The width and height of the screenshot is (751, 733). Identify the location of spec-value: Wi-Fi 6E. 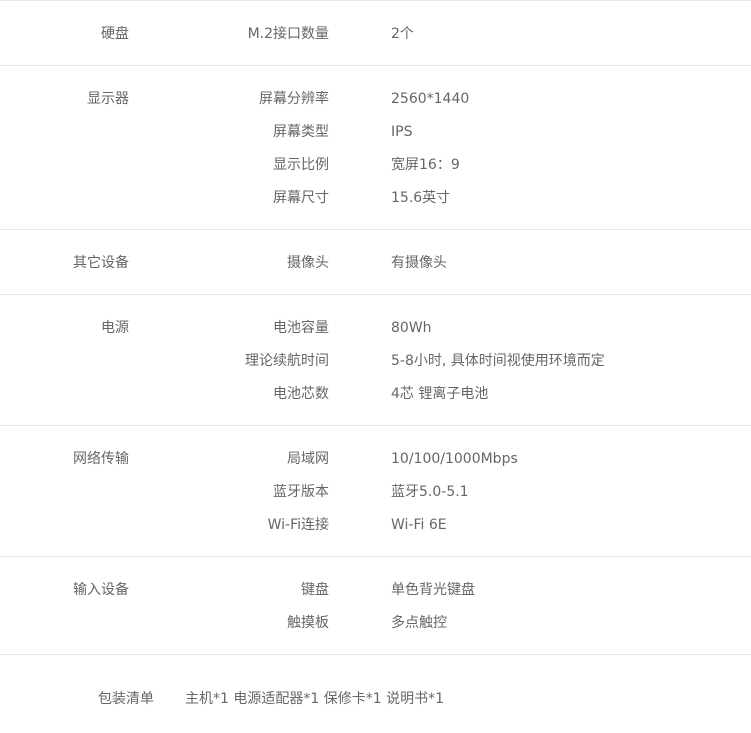
(419, 524).